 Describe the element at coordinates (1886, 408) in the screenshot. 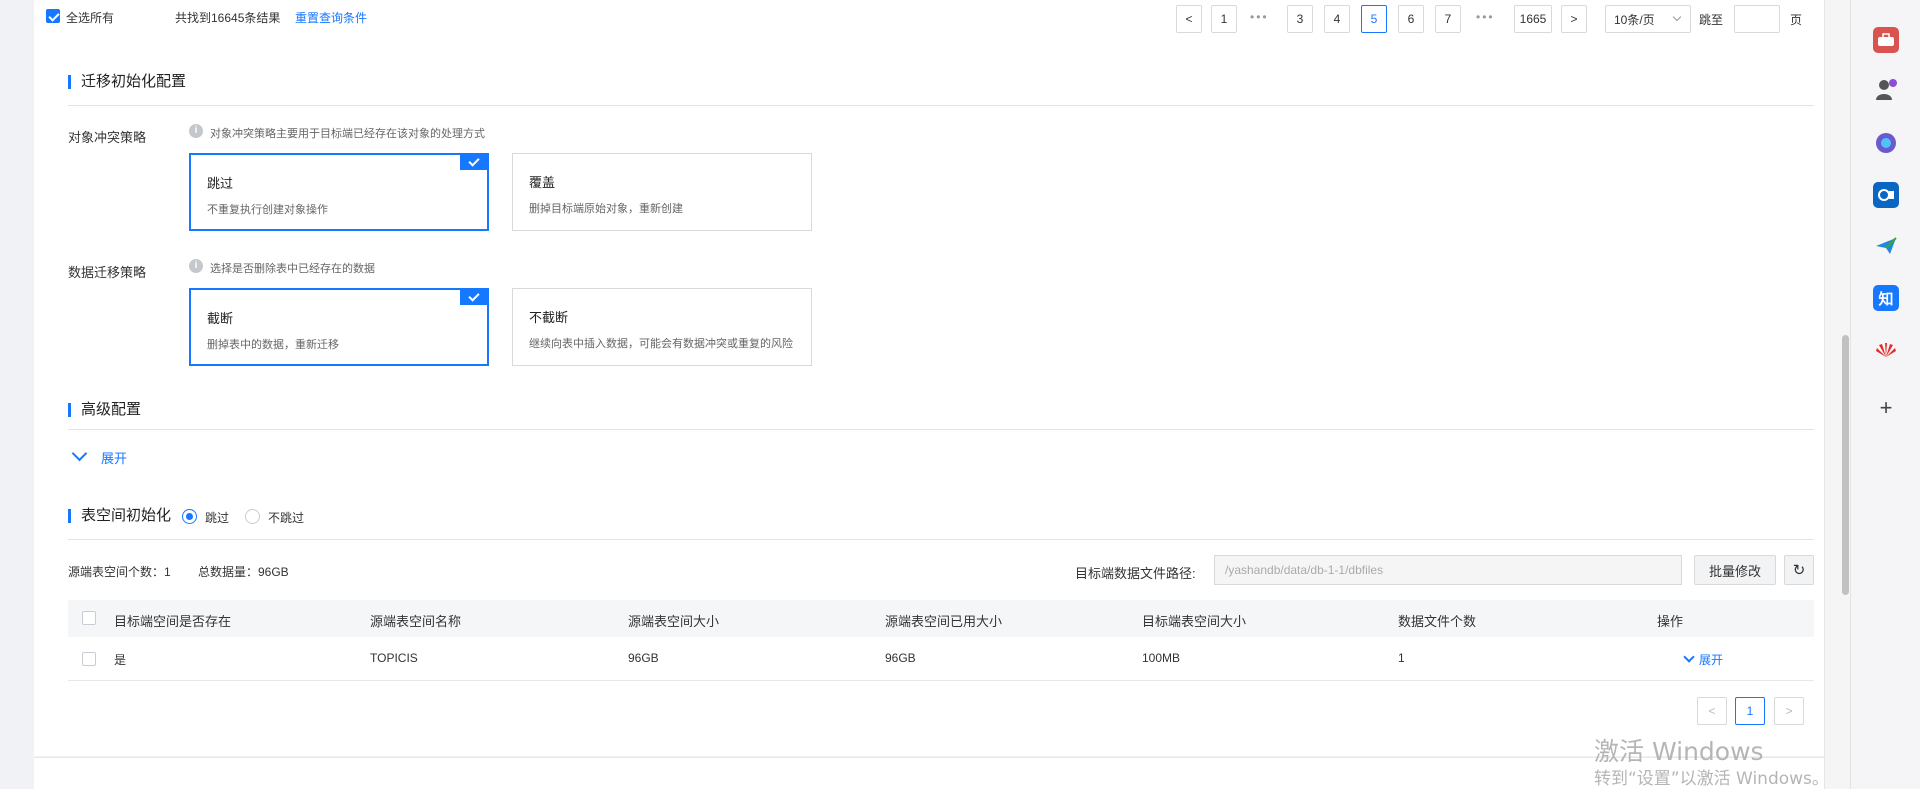

I see `add-icon: +` at that location.